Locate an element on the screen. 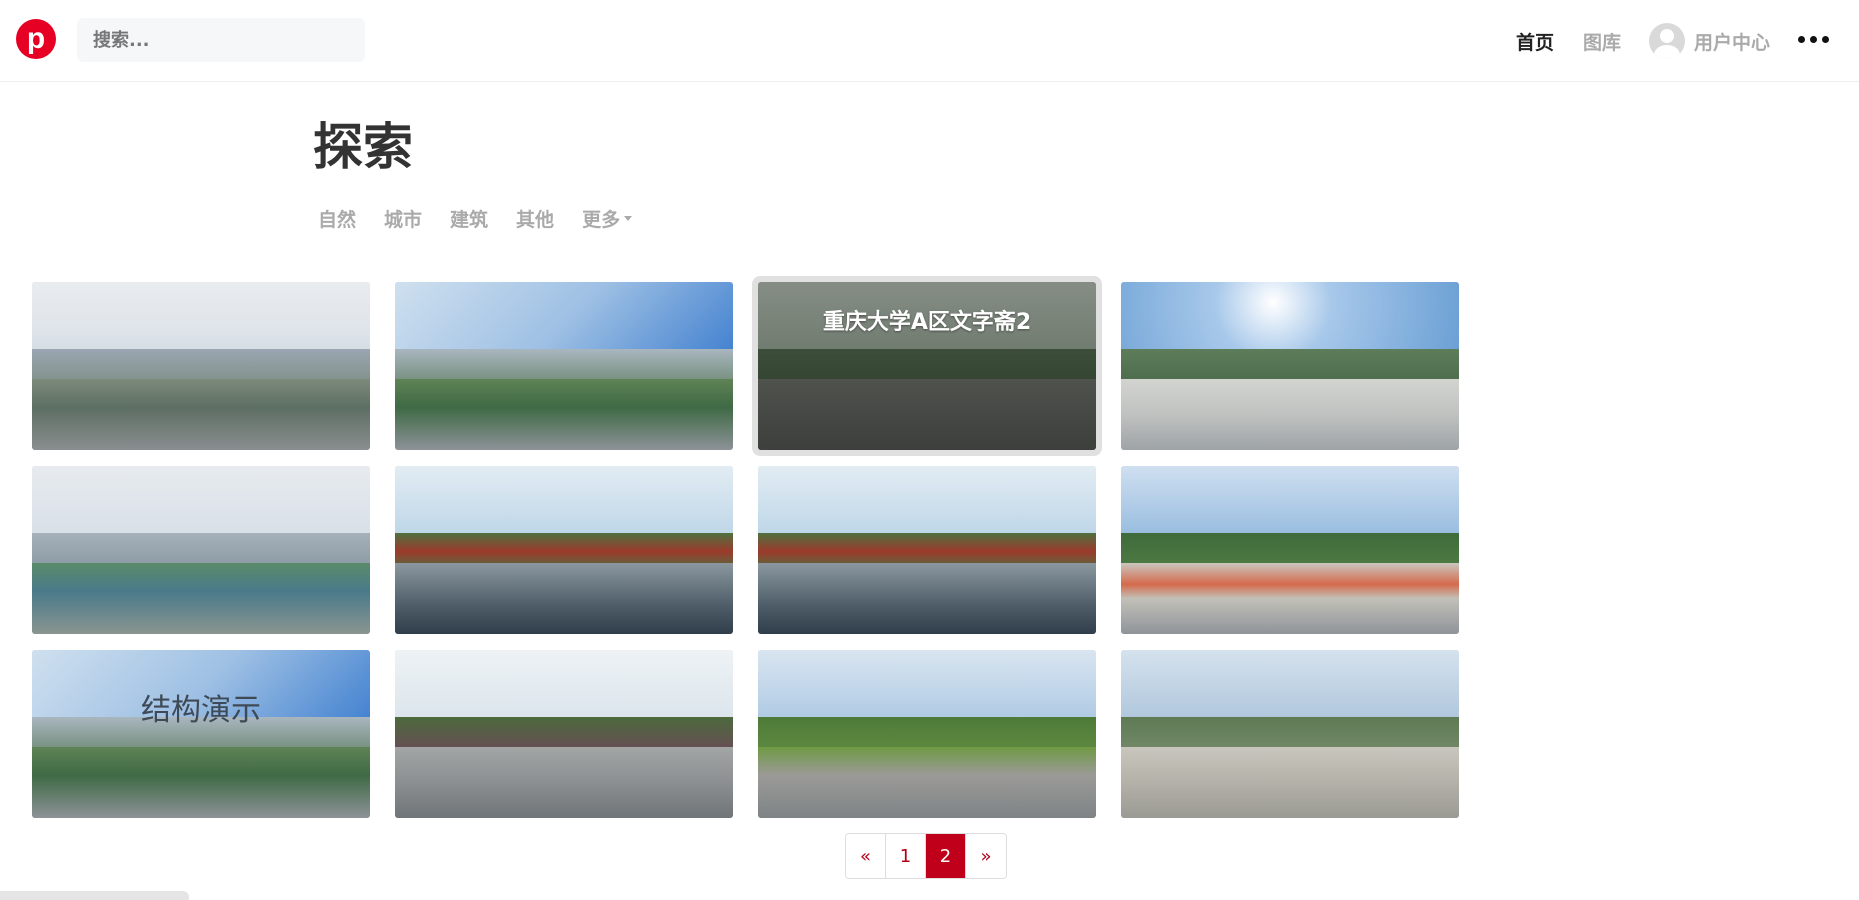 The width and height of the screenshot is (1859, 900). filter-city: 城市 is located at coordinates (403, 218).